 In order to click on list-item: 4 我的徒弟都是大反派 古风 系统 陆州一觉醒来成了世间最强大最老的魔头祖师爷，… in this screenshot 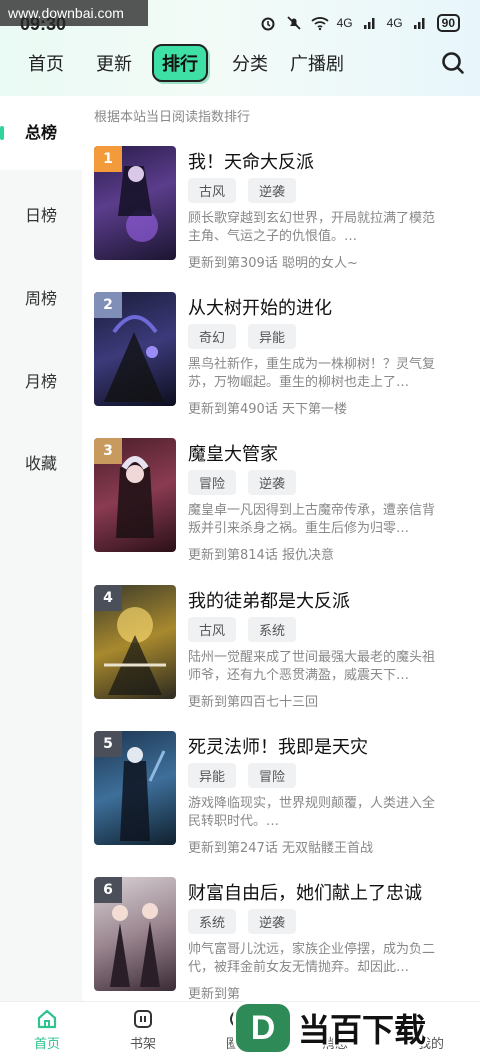, I will do `click(280, 649)`.